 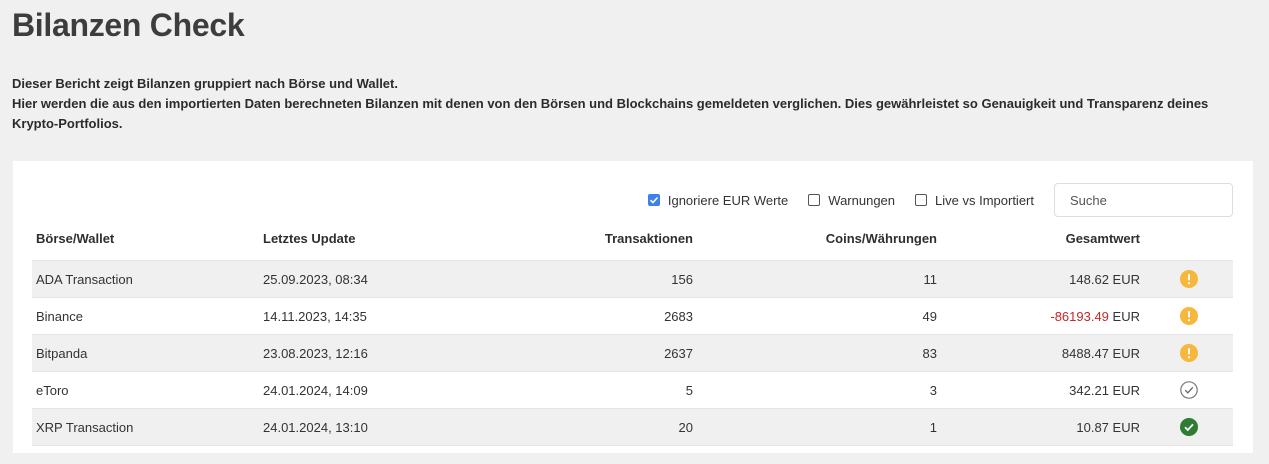 I want to click on coins-count: 49, so click(x=819, y=316).